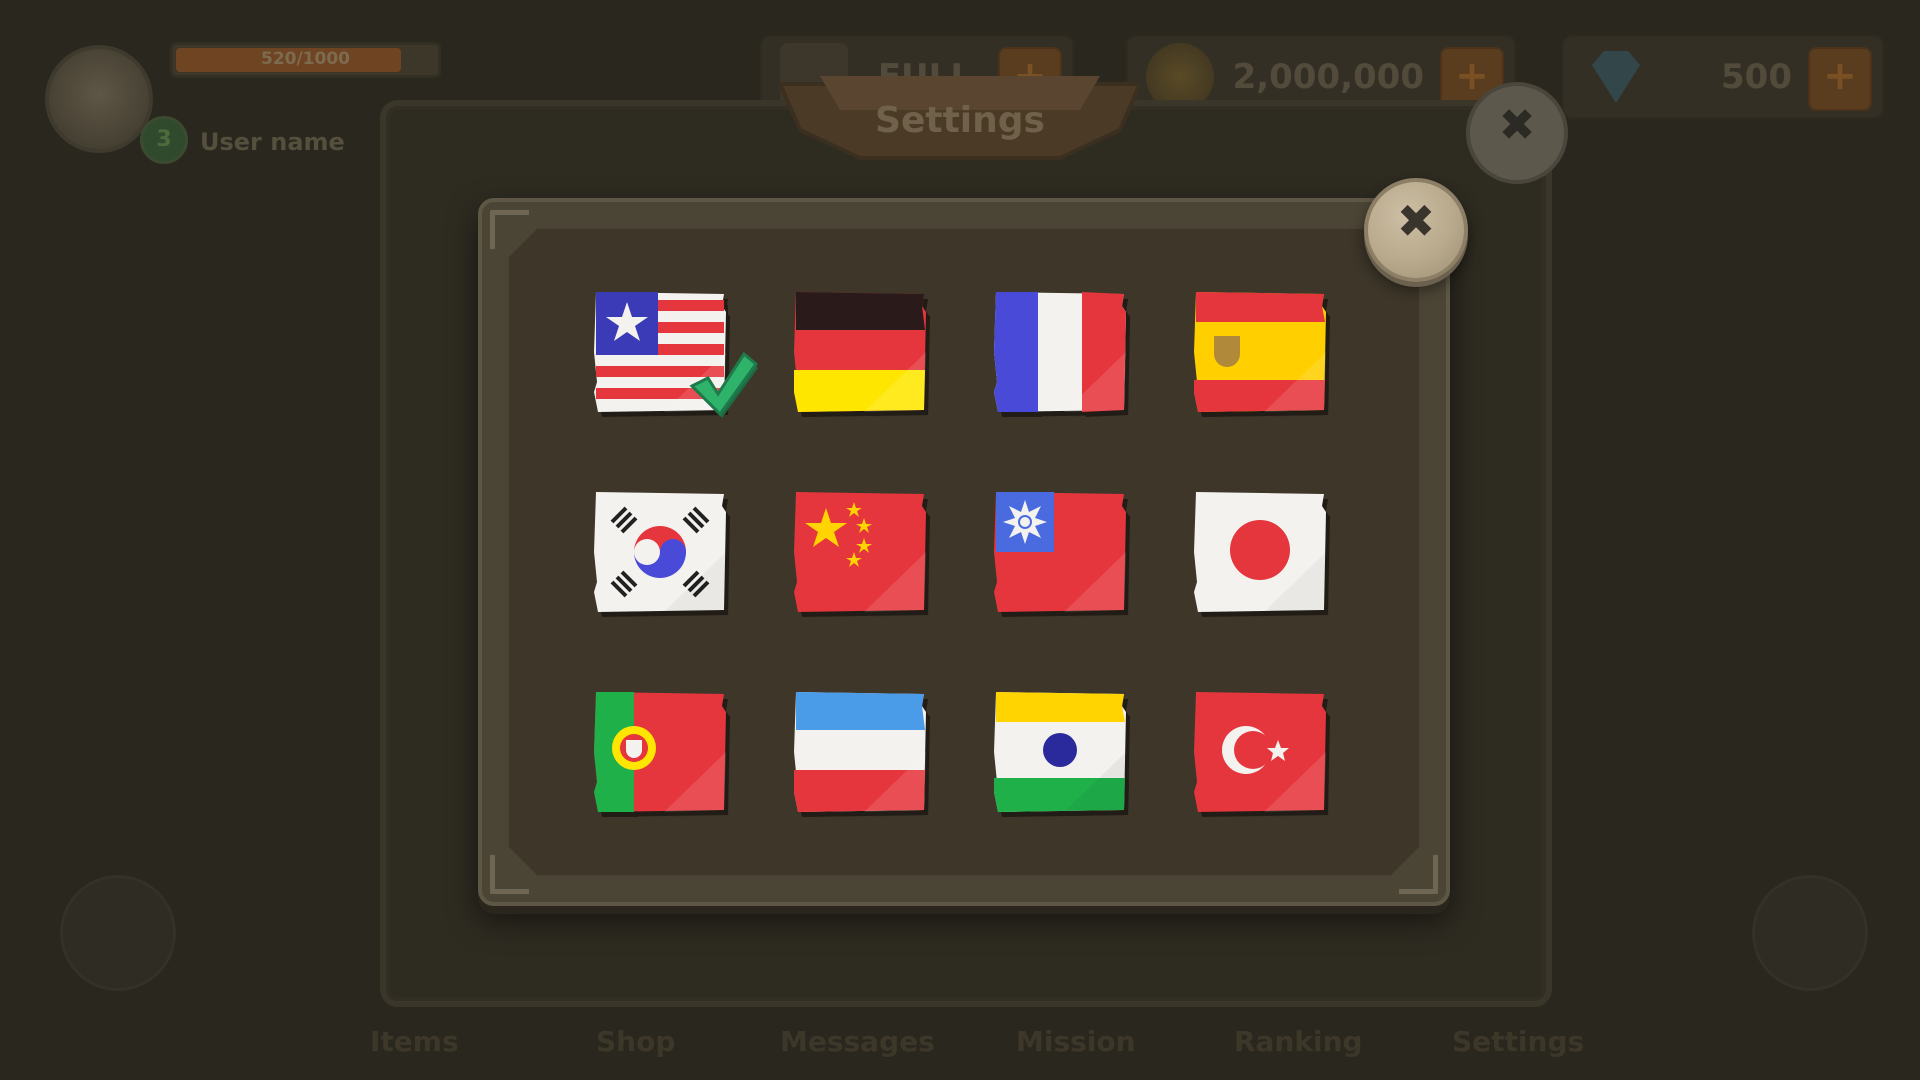 The height and width of the screenshot is (1080, 1920). I want to click on close-button: ✖, so click(1416, 230).